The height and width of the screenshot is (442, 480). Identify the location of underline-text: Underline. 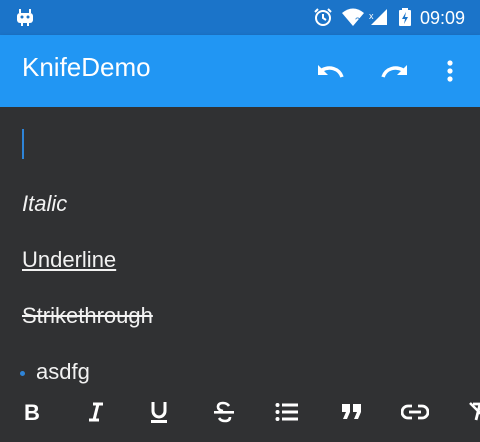
(69, 259).